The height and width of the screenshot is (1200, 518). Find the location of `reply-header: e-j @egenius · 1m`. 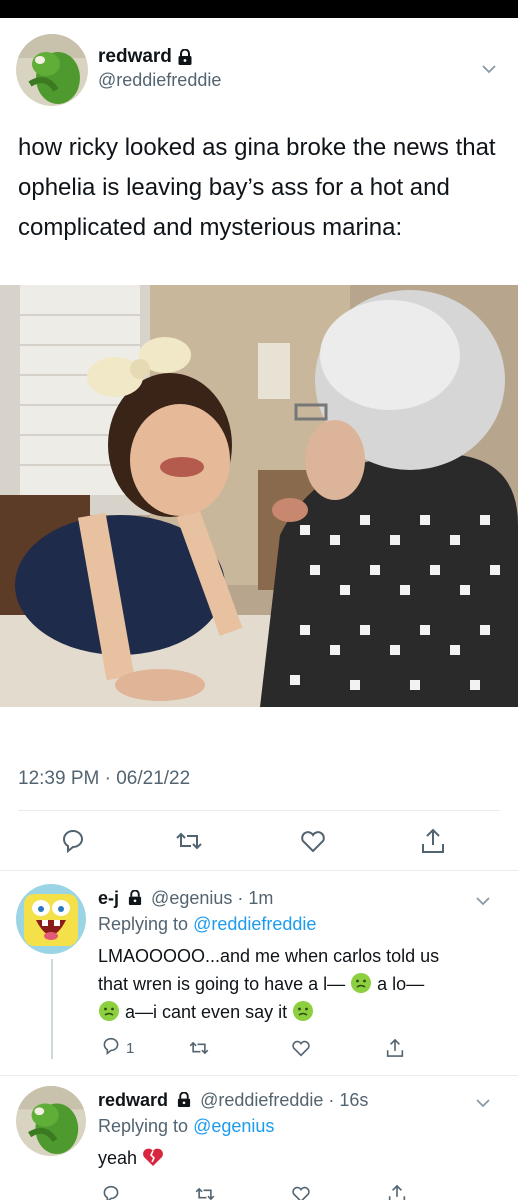

reply-header: e-j @egenius · 1m is located at coordinates (185, 898).